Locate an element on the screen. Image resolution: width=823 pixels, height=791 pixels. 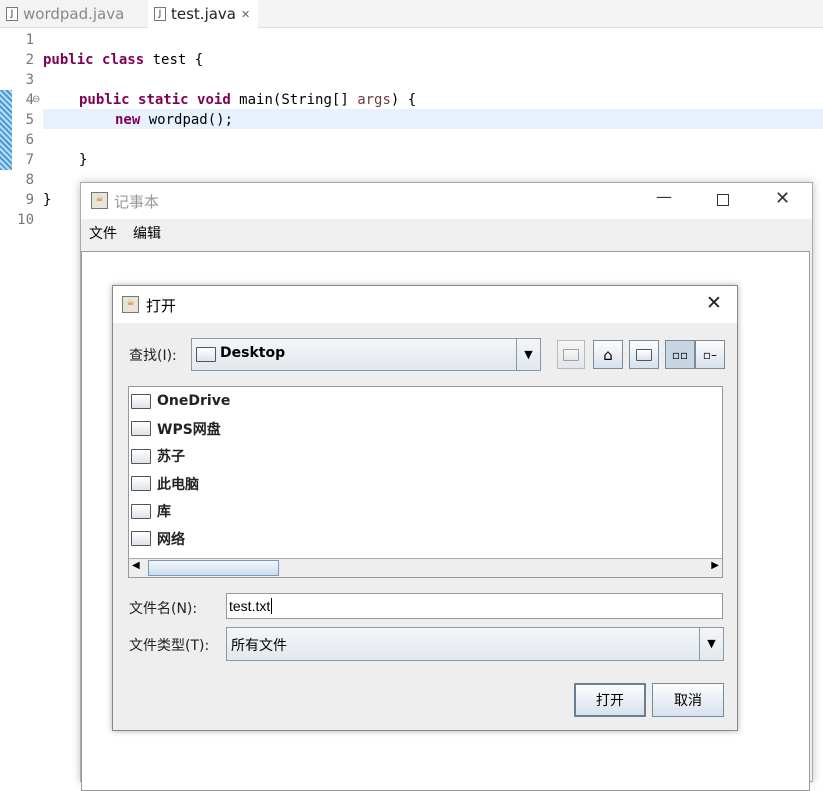
new-folder-icon is located at coordinates (644, 354).